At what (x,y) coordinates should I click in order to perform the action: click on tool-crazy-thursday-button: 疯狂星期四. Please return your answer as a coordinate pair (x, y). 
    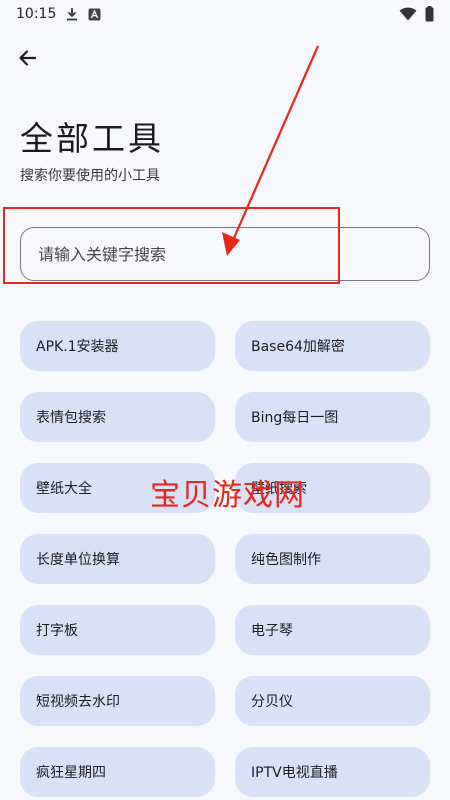
    Looking at the image, I should click on (117, 772).